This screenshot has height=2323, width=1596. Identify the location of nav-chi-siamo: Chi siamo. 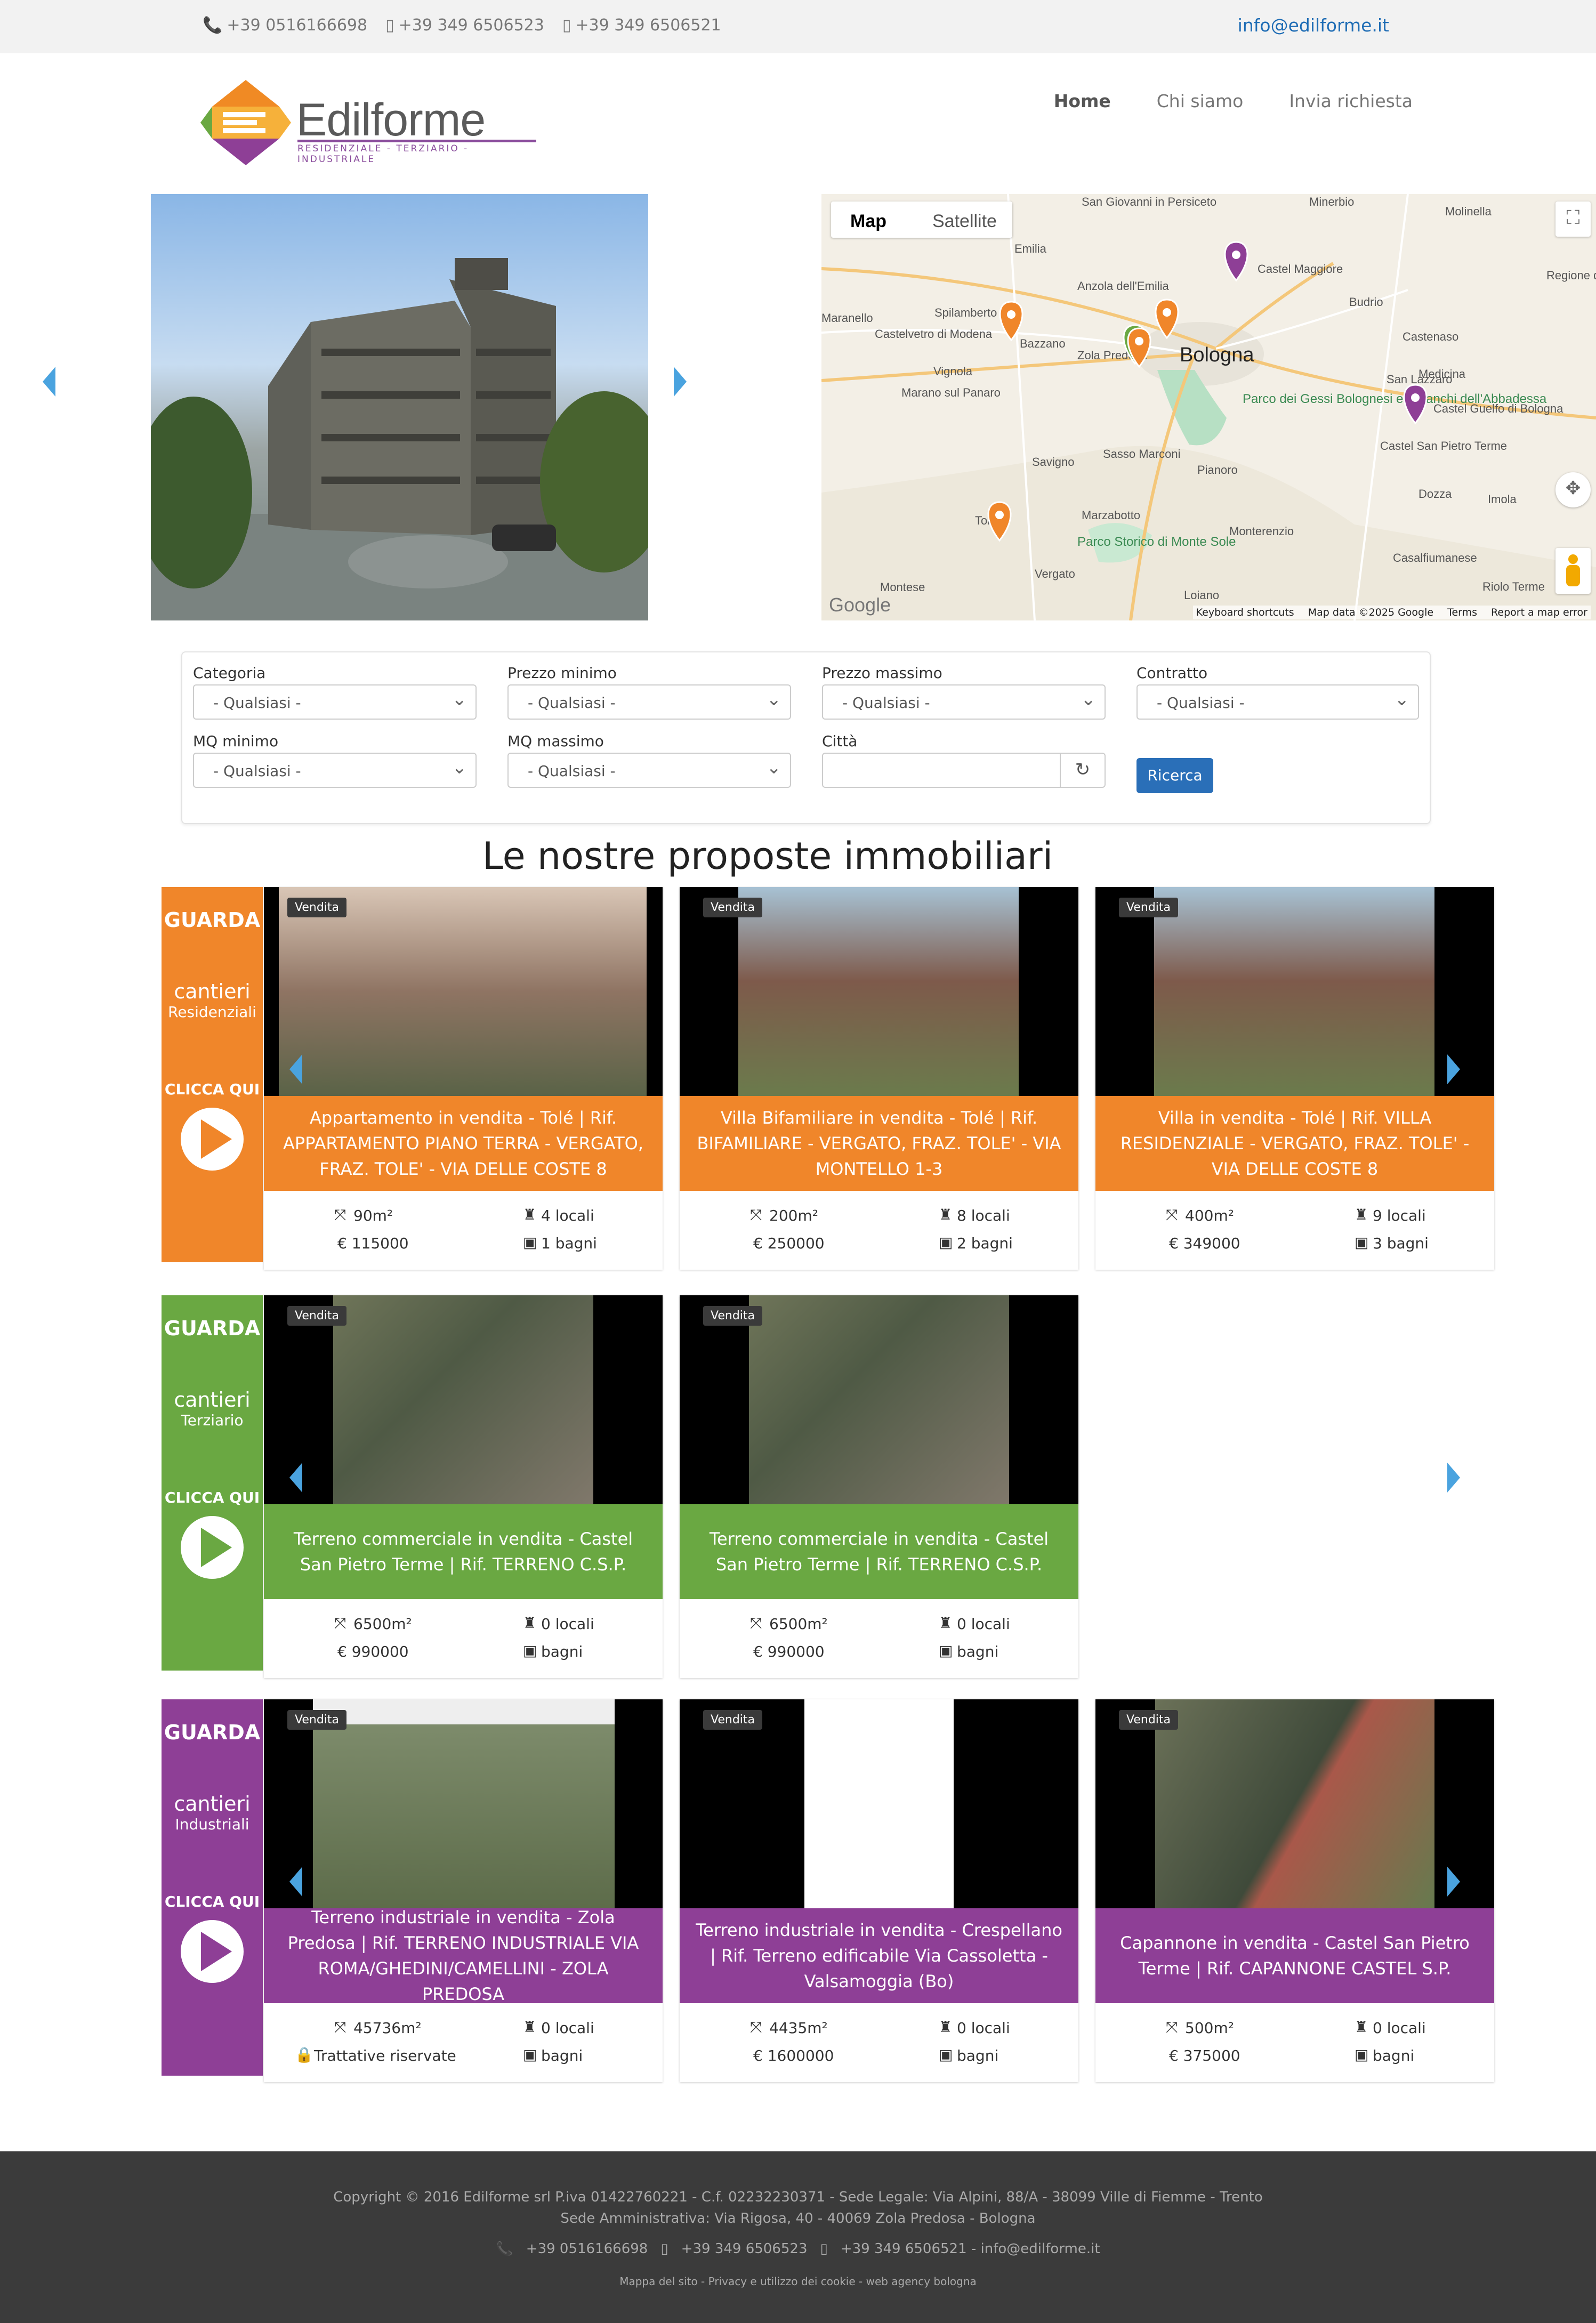
(1200, 101).